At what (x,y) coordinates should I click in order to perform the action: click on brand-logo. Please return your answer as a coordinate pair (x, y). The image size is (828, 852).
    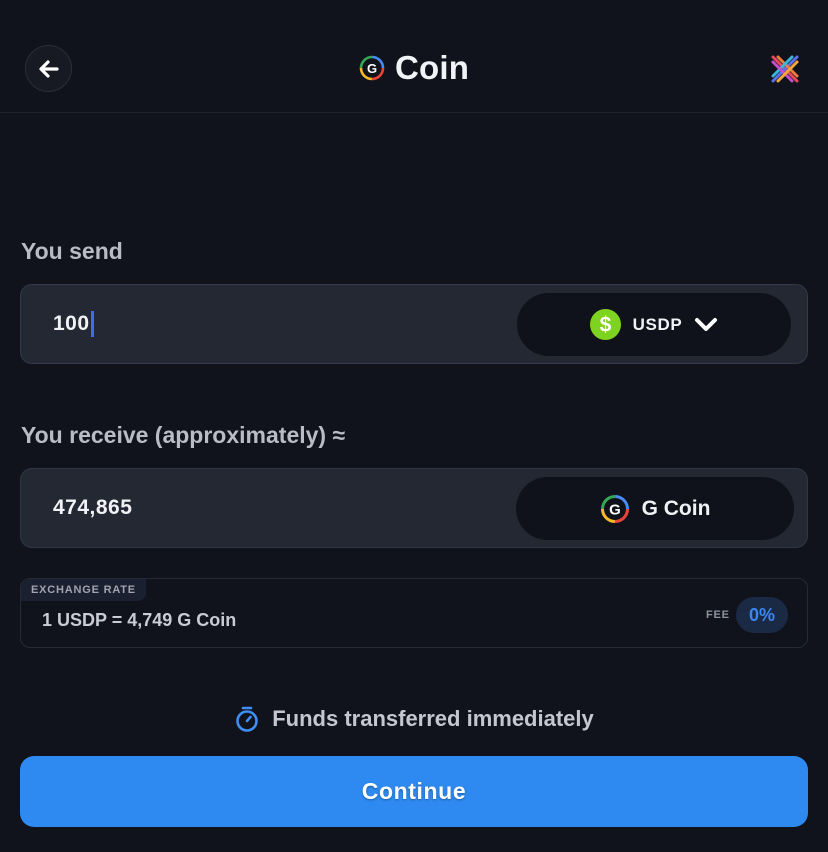
    Looking at the image, I should click on (785, 69).